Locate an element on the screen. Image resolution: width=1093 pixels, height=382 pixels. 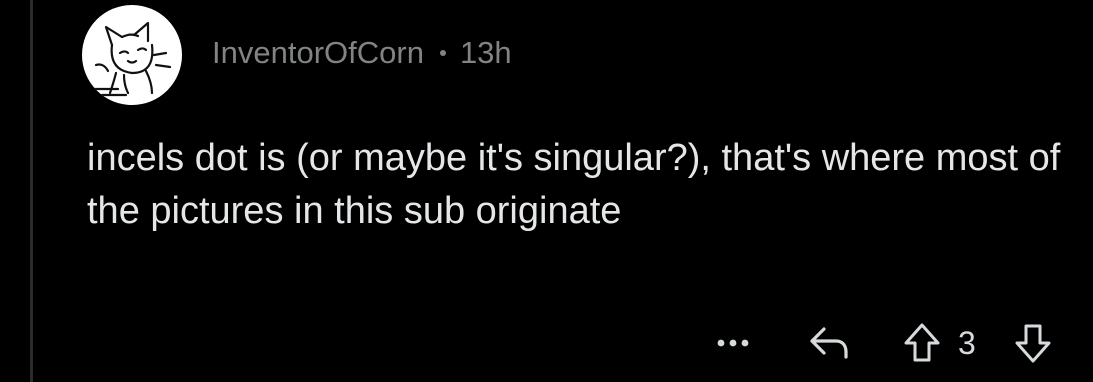
reply-button is located at coordinates (829, 343).